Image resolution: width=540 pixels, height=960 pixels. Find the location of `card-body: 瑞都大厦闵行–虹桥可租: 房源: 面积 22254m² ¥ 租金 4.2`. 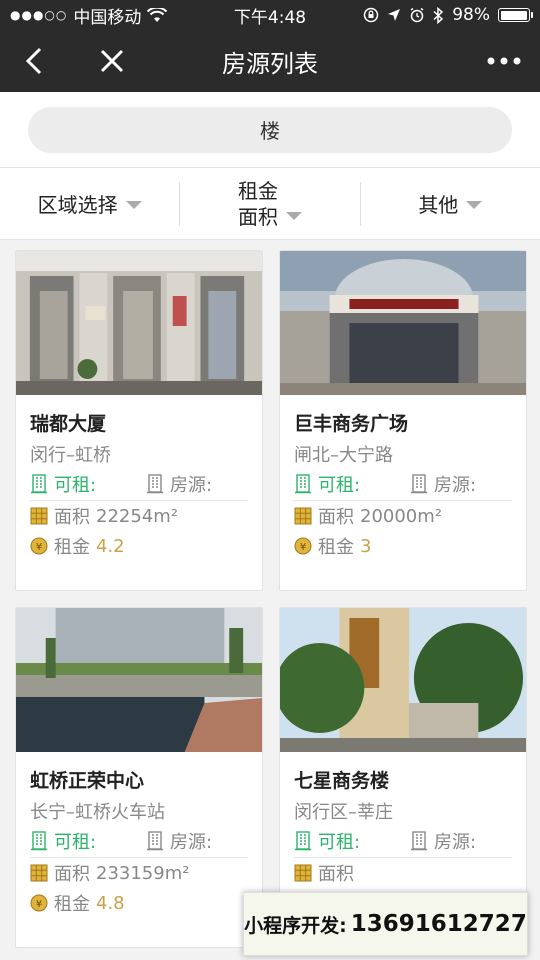

card-body: 瑞都大厦闵行–虹桥可租: 房源: 面积 22254m² ¥ 租金 4.2 is located at coordinates (139, 478).